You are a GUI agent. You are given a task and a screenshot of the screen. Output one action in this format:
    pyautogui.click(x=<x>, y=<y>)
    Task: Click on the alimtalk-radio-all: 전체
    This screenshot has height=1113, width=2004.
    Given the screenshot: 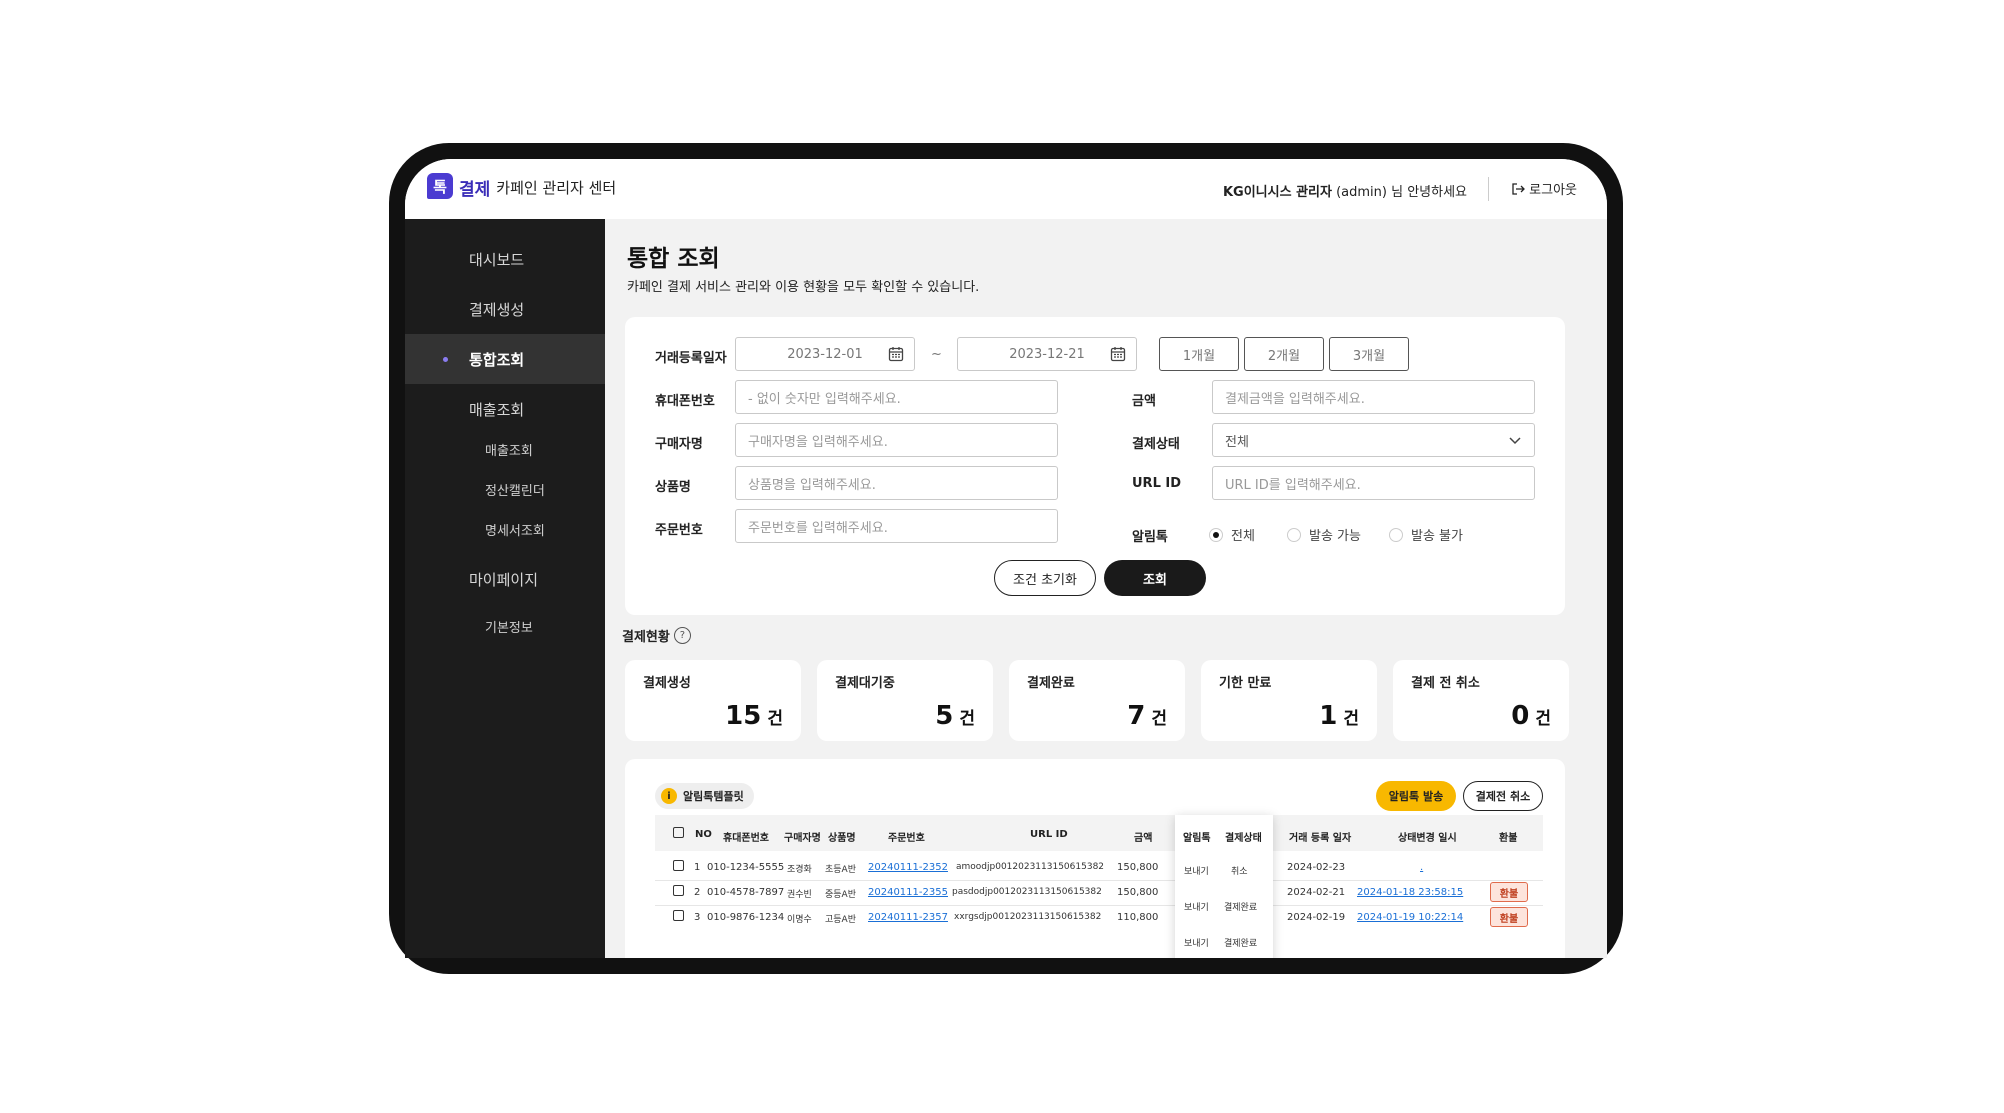 What is the action you would take?
    pyautogui.click(x=1232, y=534)
    